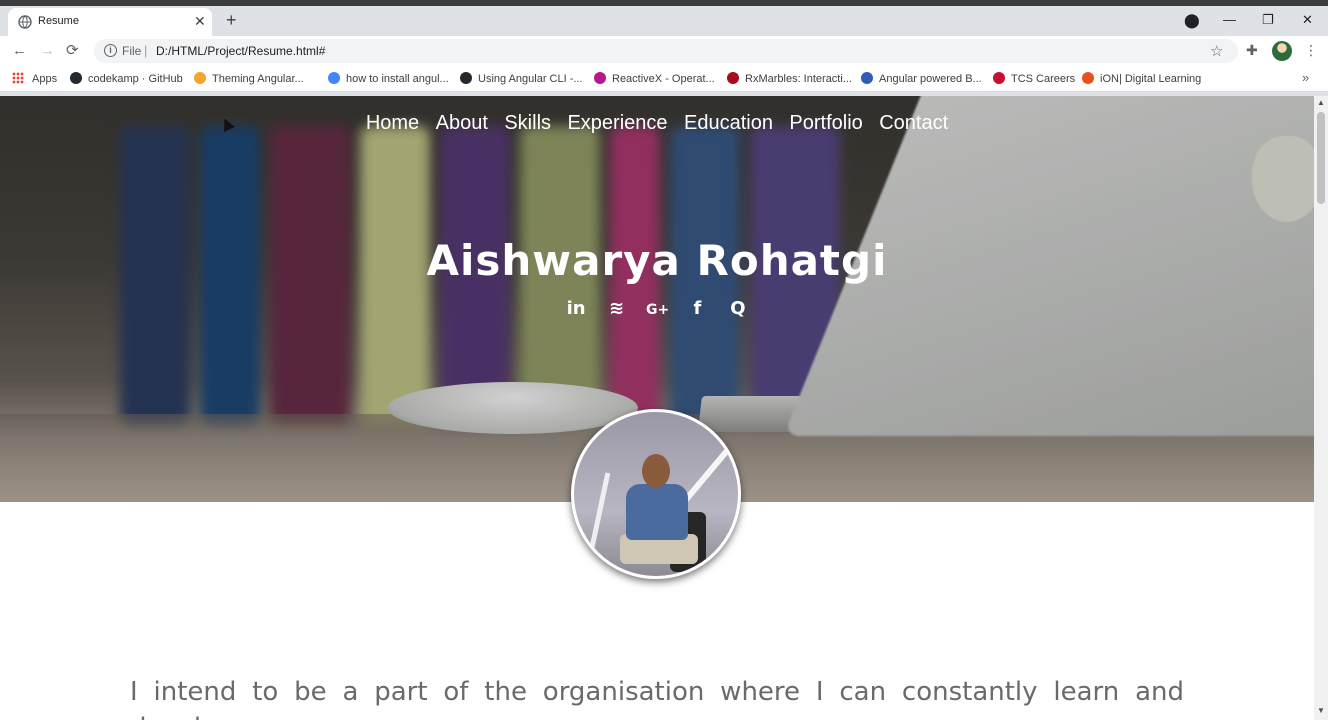  Describe the element at coordinates (656, 471) in the screenshot. I see `photo-head` at that location.